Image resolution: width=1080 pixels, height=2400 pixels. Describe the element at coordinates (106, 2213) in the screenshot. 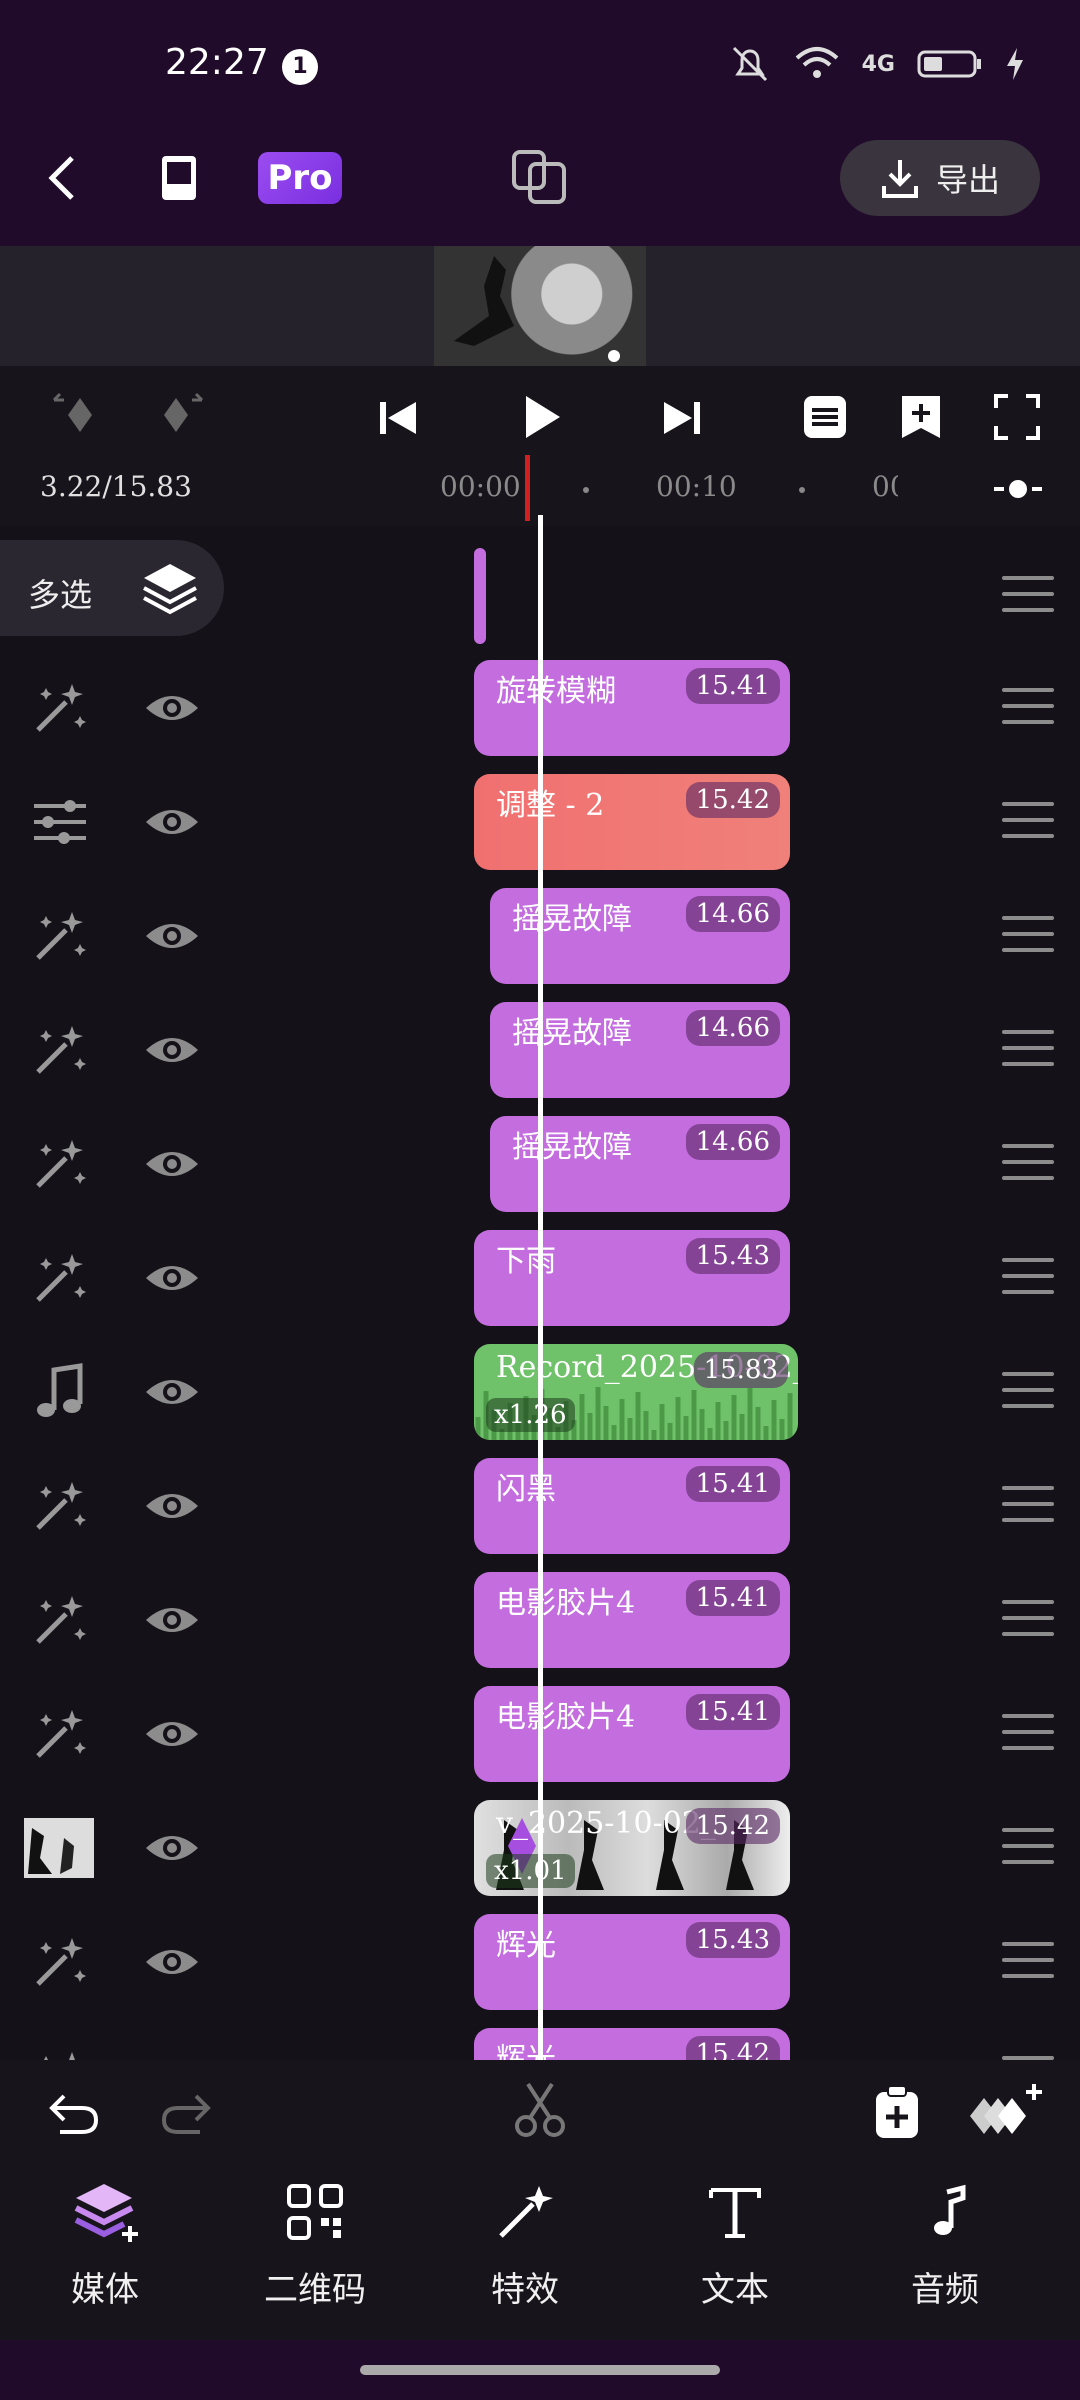

I see `media-layers-icon` at that location.